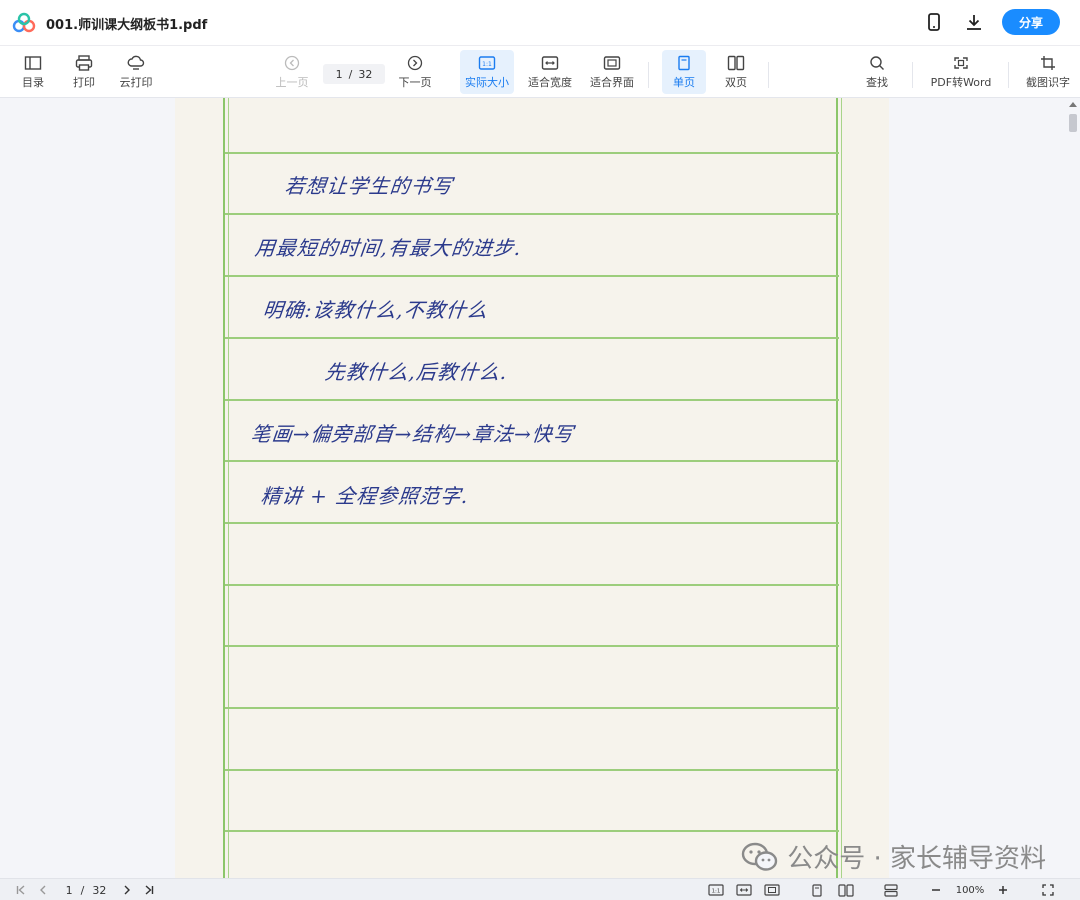 The height and width of the screenshot is (900, 1080). Describe the element at coordinates (369, 186) in the screenshot. I see `handwritten-line: 若想让学生的书写` at that location.